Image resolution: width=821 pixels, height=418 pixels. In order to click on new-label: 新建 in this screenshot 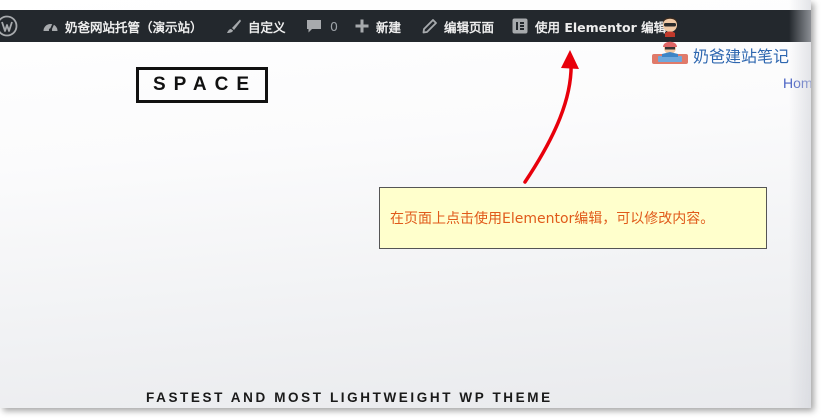, I will do `click(389, 27)`.